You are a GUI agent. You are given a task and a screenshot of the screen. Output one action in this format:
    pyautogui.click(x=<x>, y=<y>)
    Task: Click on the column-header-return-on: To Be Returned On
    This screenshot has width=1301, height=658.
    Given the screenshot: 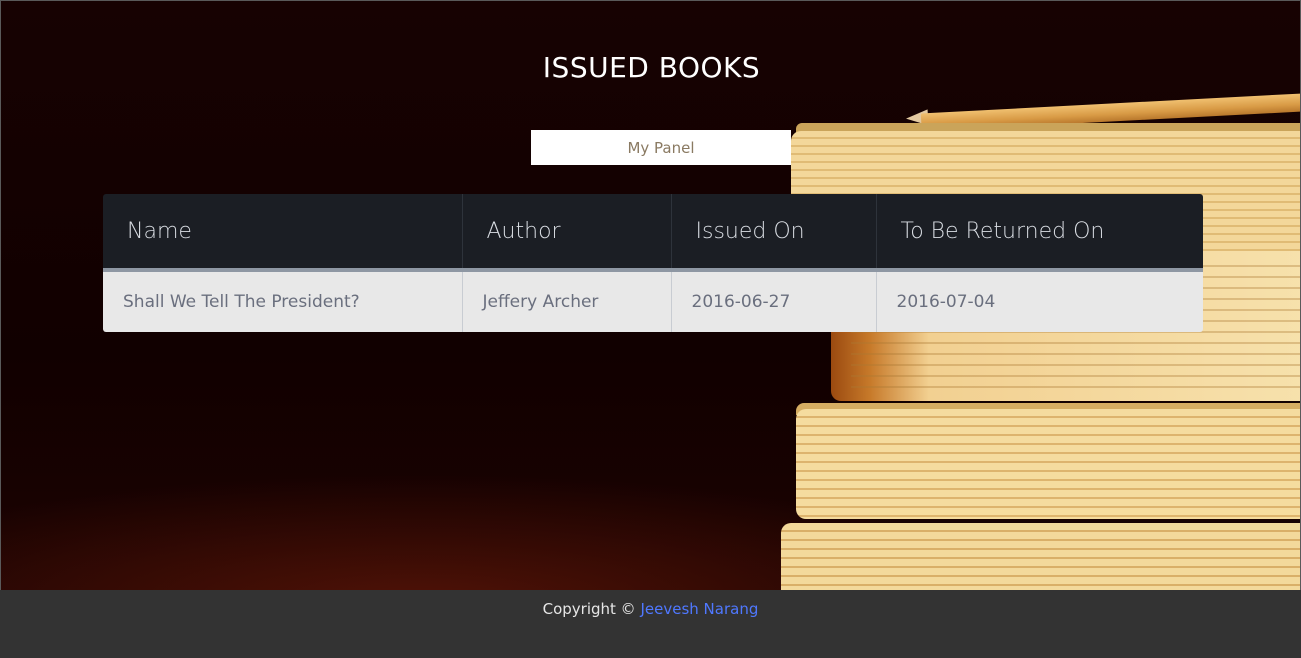 What is the action you would take?
    pyautogui.click(x=1002, y=231)
    